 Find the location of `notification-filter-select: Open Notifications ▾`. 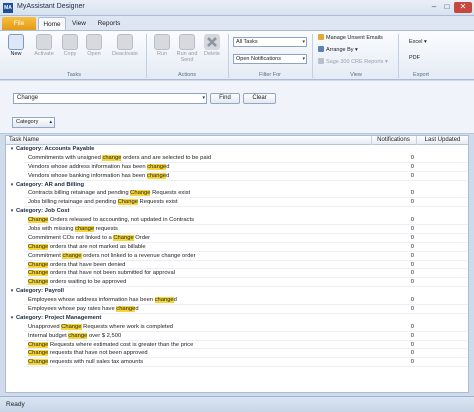

notification-filter-select: Open Notifications ▾ is located at coordinates (270, 59).